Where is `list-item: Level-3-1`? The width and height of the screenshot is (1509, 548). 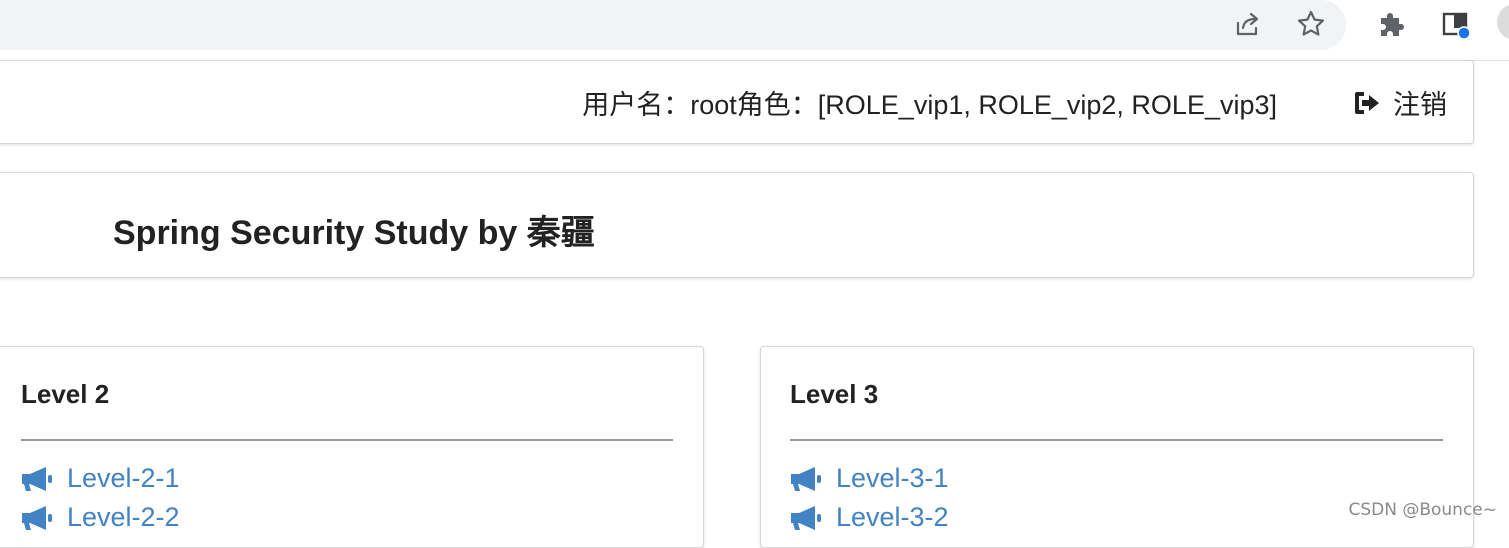 list-item: Level-3-1 is located at coordinates (869, 478).